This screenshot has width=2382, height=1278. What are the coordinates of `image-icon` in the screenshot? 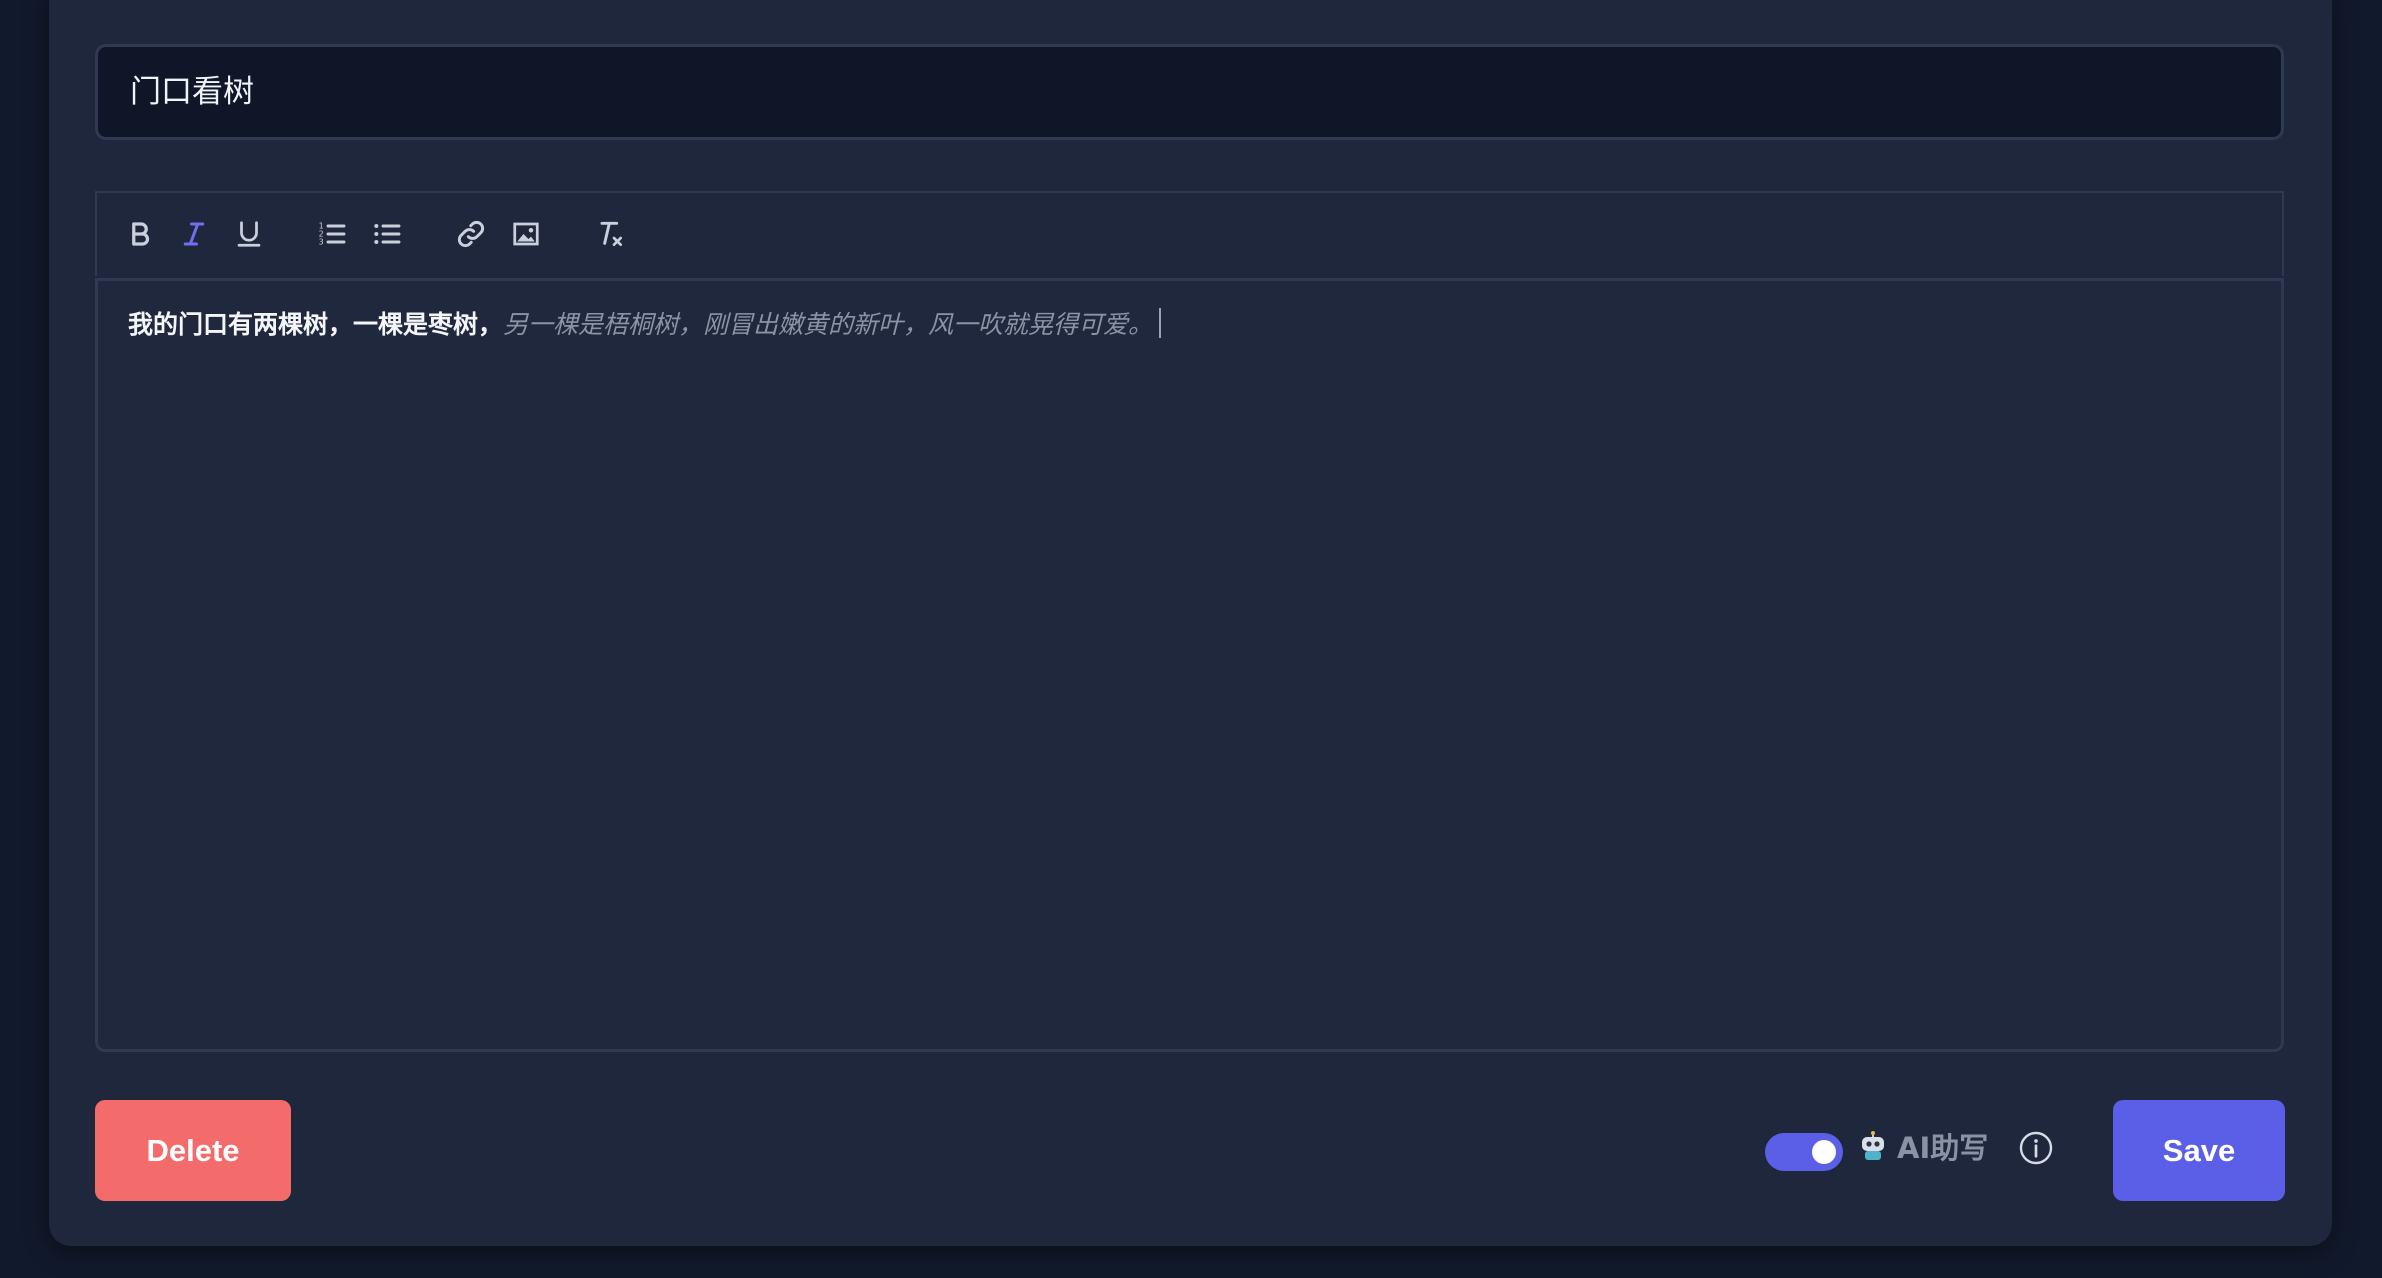 It's located at (526, 234).